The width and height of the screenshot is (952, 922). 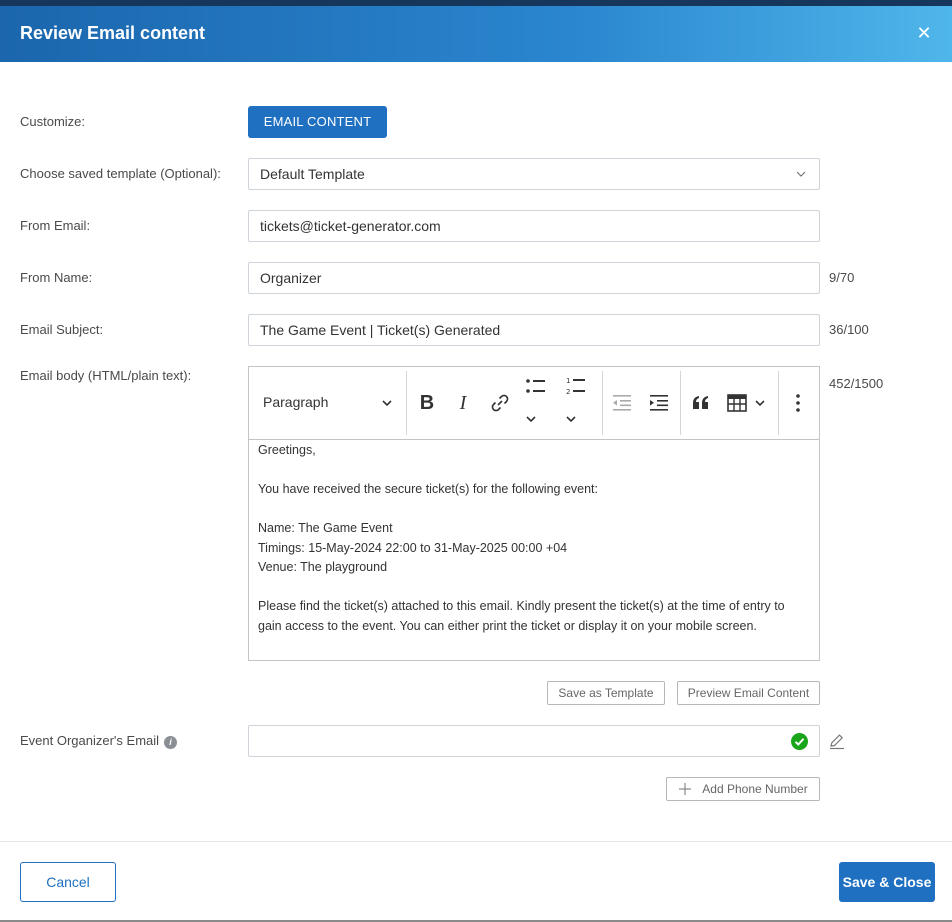 What do you see at coordinates (606, 693) in the screenshot?
I see `save-as-template-button: Save as Template` at bounding box center [606, 693].